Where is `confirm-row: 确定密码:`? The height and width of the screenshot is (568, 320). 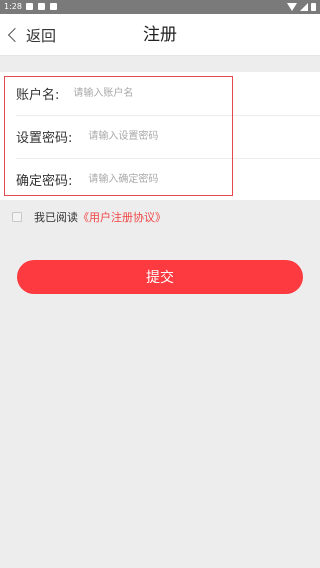 confirm-row: 确定密码: is located at coordinates (168, 179).